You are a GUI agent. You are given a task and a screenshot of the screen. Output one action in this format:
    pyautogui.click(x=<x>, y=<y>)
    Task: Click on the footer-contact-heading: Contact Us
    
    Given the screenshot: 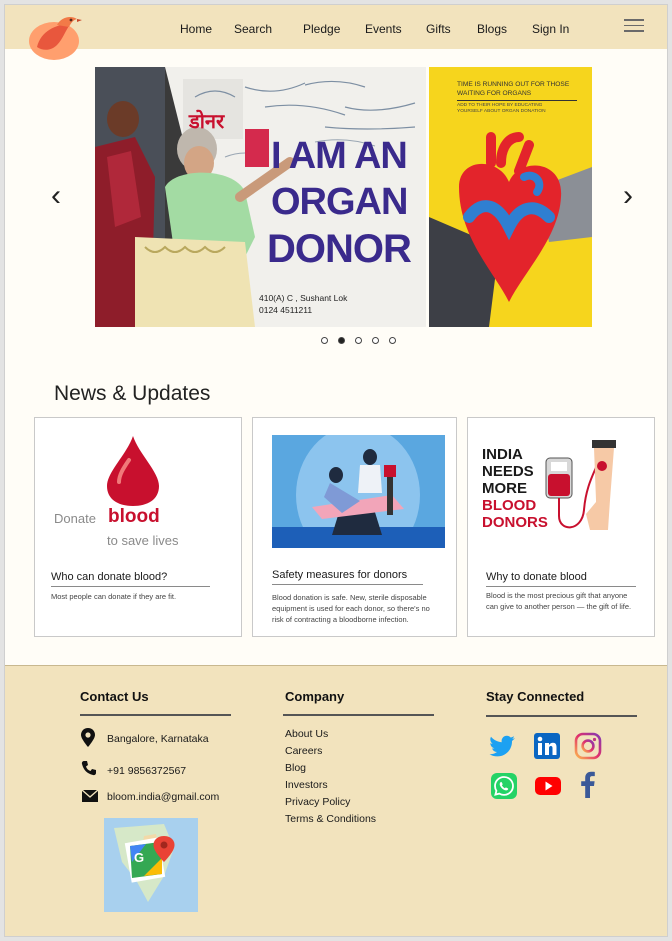 What is the action you would take?
    pyautogui.click(x=114, y=696)
    